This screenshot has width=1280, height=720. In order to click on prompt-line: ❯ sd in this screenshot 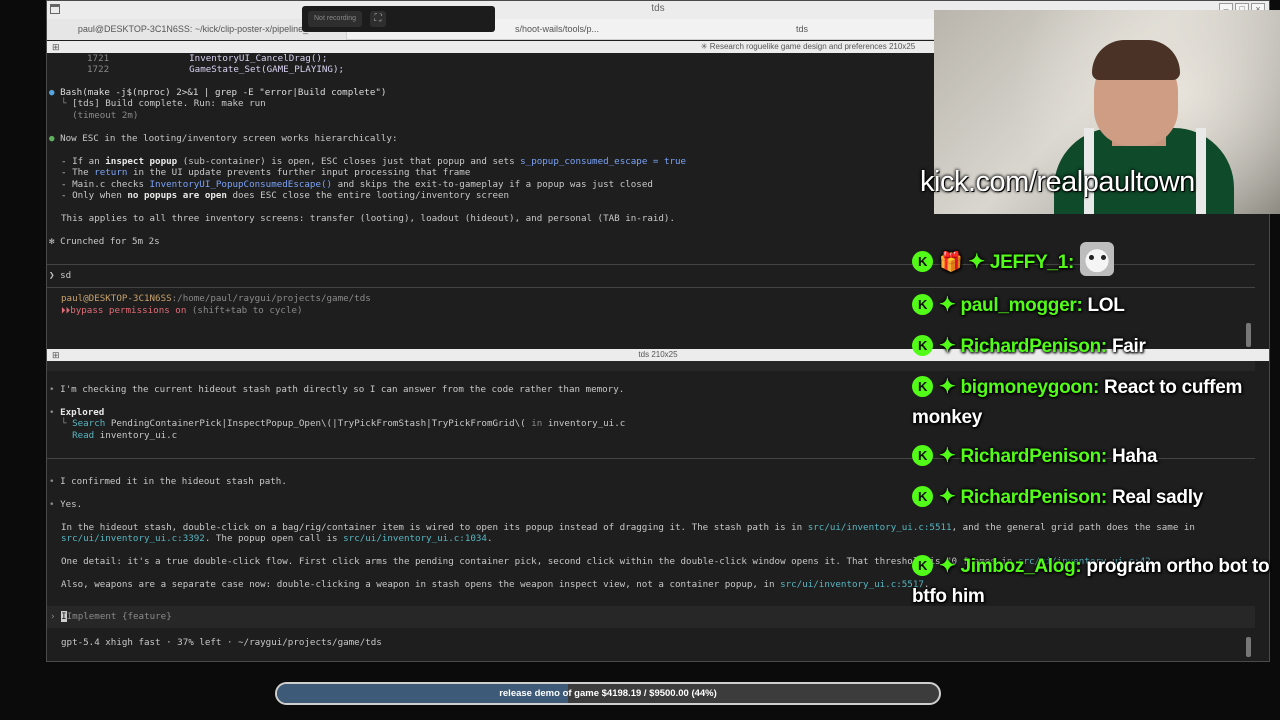, I will do `click(60, 275)`.